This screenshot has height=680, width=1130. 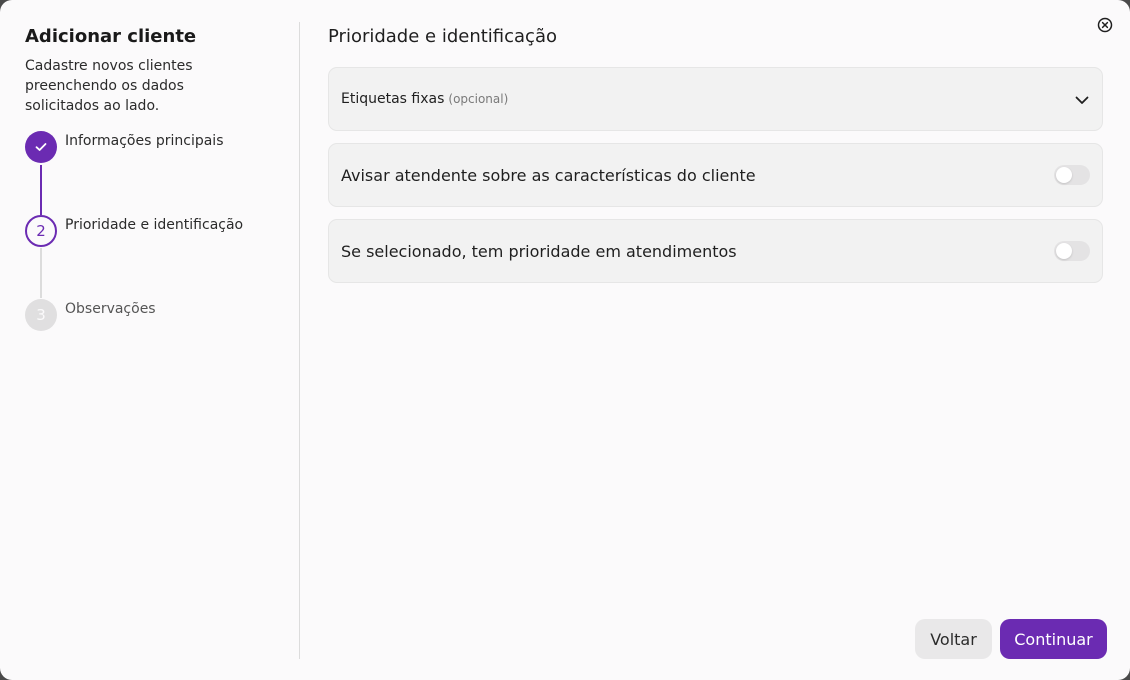 I want to click on chevron-down-icon, so click(x=1082, y=100).